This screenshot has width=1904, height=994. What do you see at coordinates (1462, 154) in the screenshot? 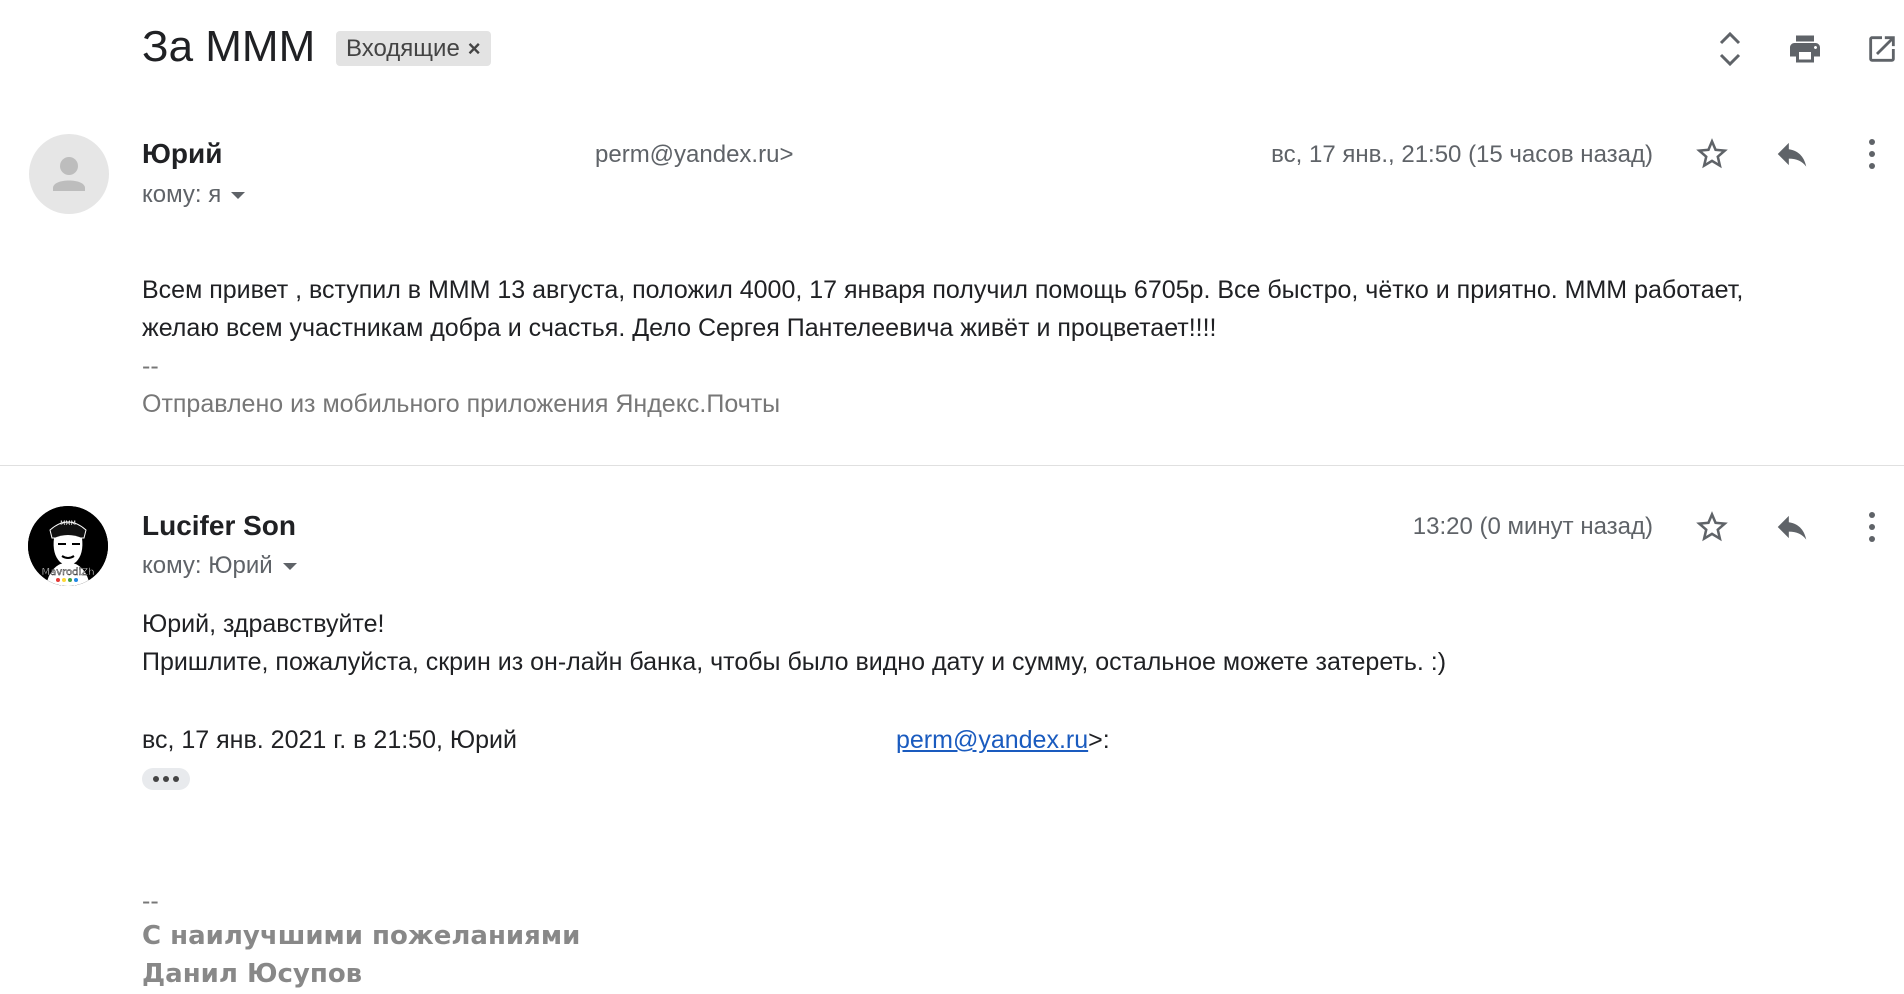
I see `message-date: вс, 17 янв., 21:50 (15 часов назад)` at bounding box center [1462, 154].